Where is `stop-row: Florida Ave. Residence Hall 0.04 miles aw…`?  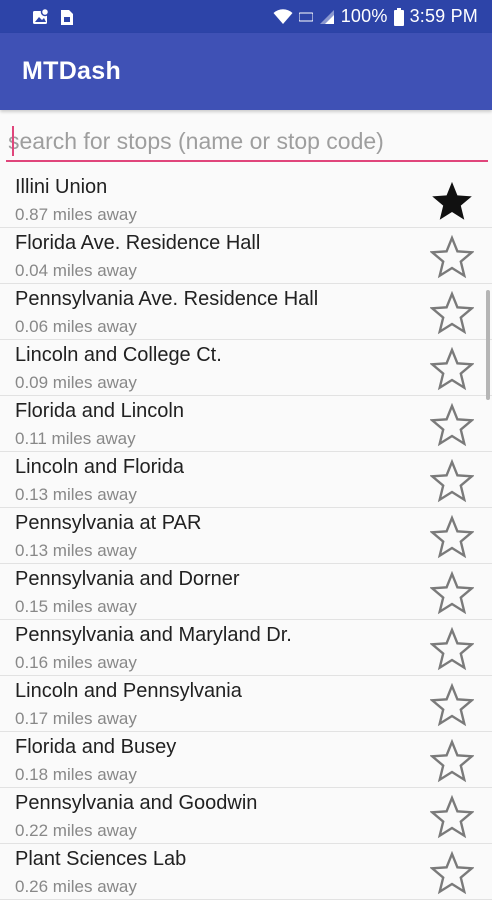 stop-row: Florida Ave. Residence Hall 0.04 miles aw… is located at coordinates (246, 256).